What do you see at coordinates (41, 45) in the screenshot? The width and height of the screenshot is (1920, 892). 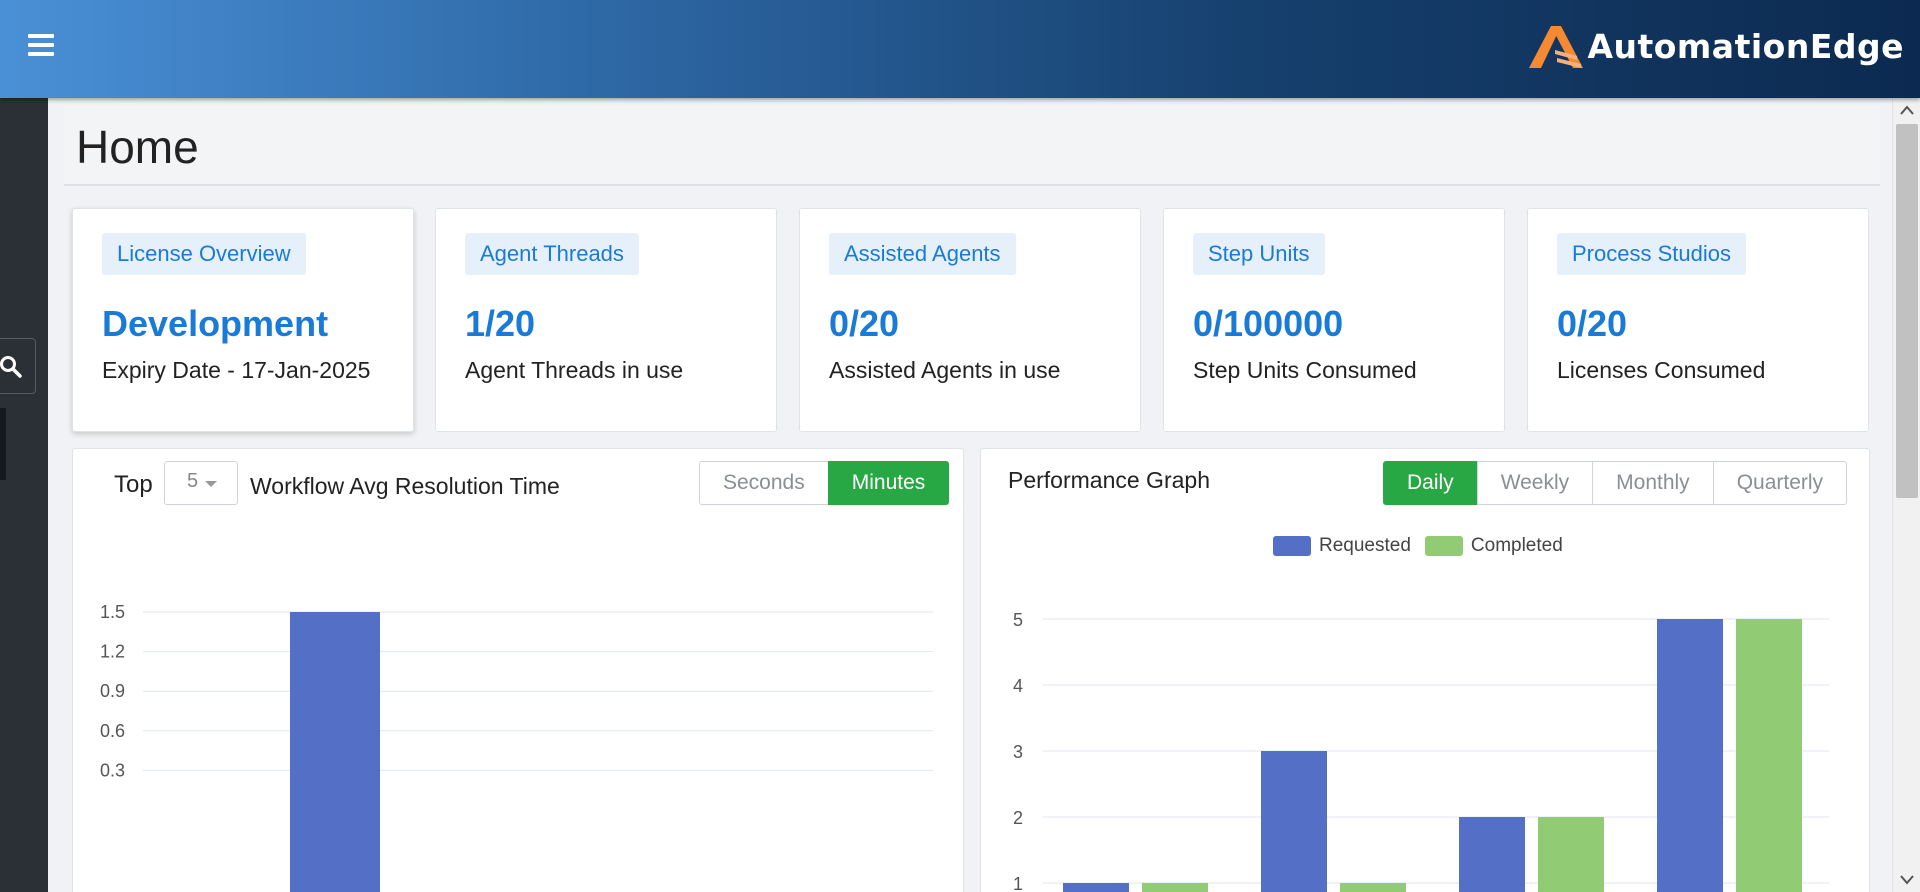 I see `hamburger-menu-icon` at bounding box center [41, 45].